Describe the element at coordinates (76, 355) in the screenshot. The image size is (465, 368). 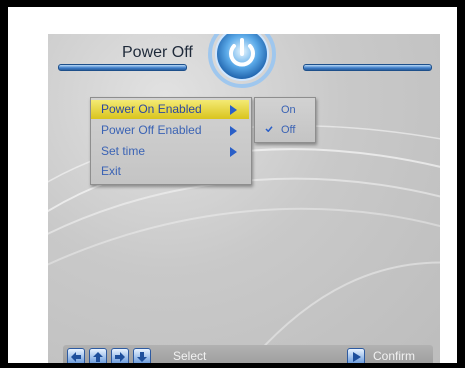
I see `arrow-left-icon` at that location.